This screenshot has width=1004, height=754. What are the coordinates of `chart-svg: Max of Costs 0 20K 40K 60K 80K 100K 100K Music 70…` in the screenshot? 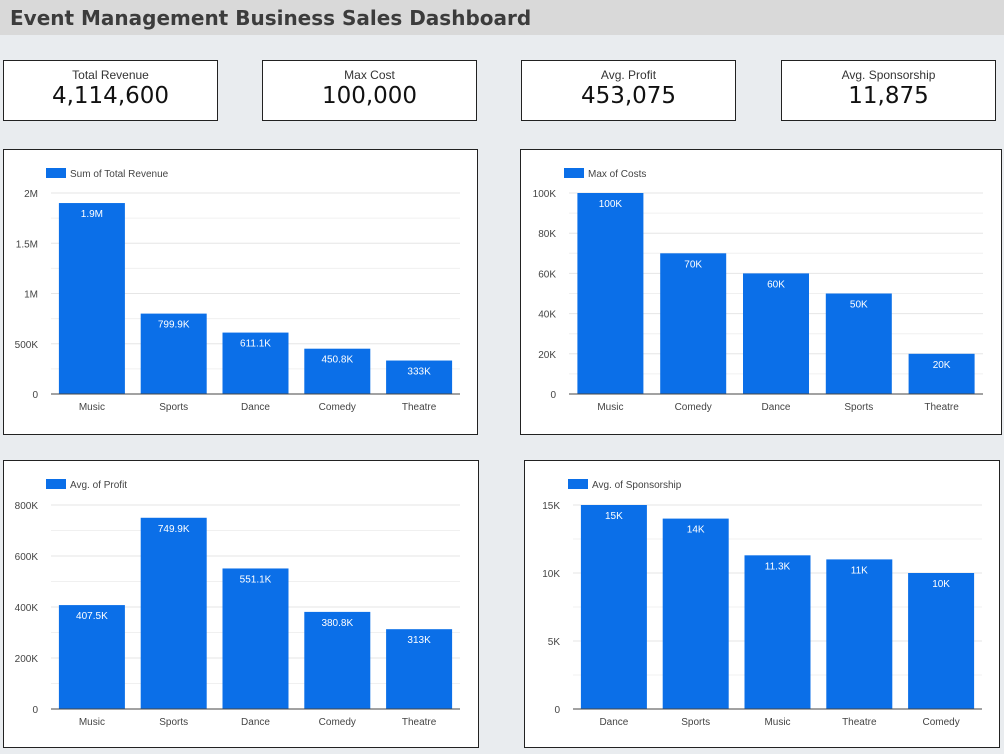 It's located at (758, 290).